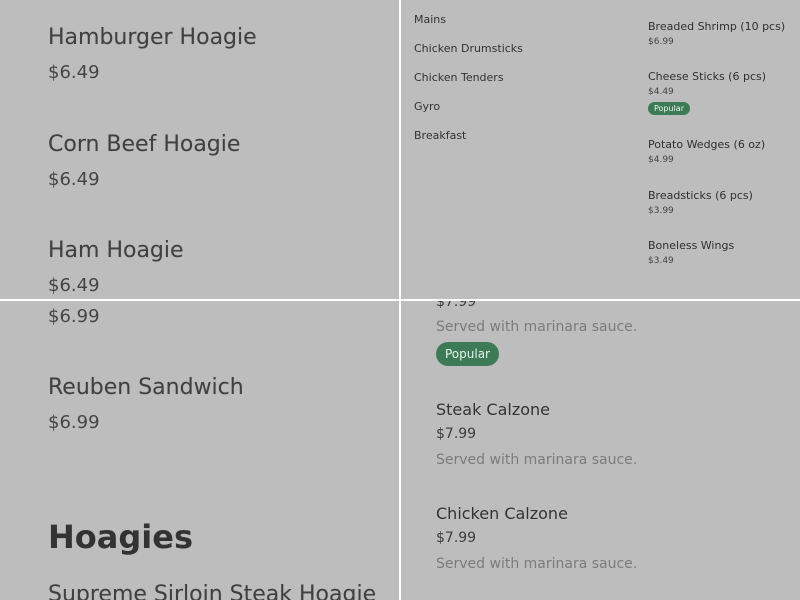 The height and width of the screenshot is (600, 800). What do you see at coordinates (661, 160) in the screenshot?
I see `side-item-price: $4.99` at bounding box center [661, 160].